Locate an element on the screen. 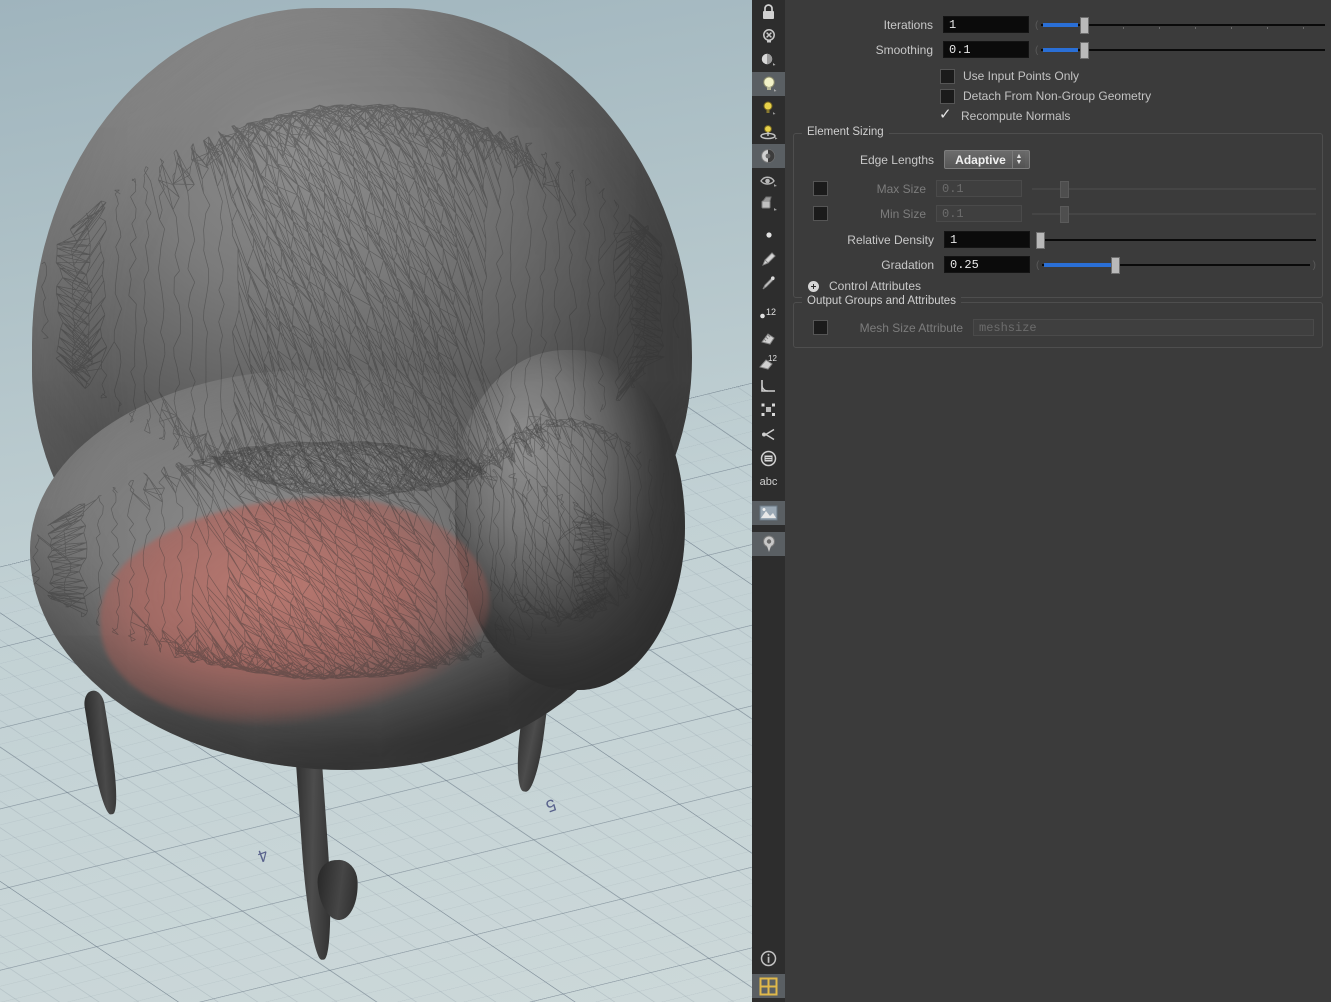 The width and height of the screenshot is (1331, 1002). param-row-gradation: Gradation 0.25 ( ) is located at coordinates (1058, 264).